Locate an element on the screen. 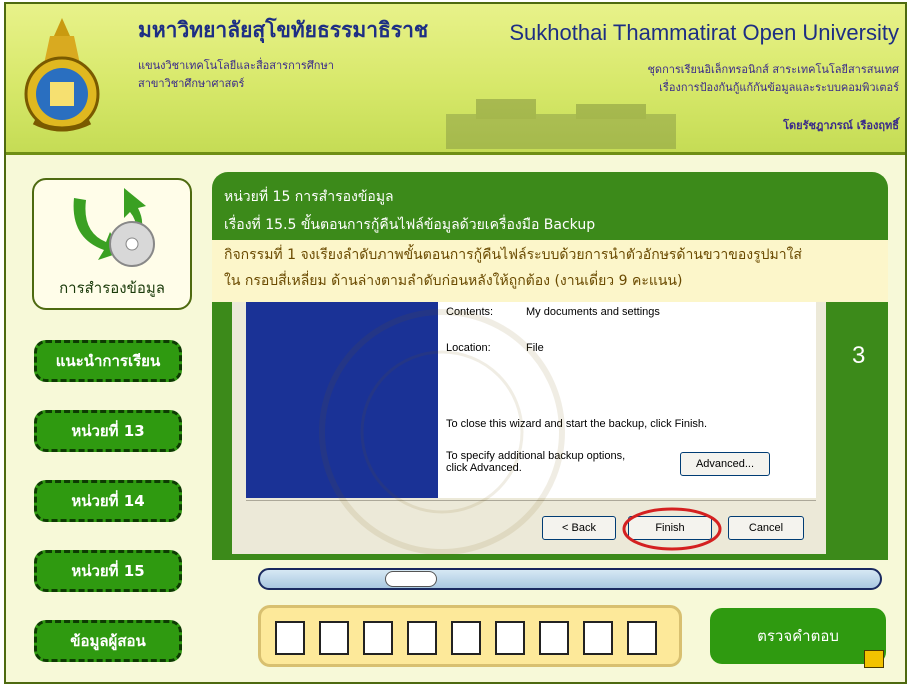 The image size is (913, 688). cancel-button: Cancel is located at coordinates (766, 528).